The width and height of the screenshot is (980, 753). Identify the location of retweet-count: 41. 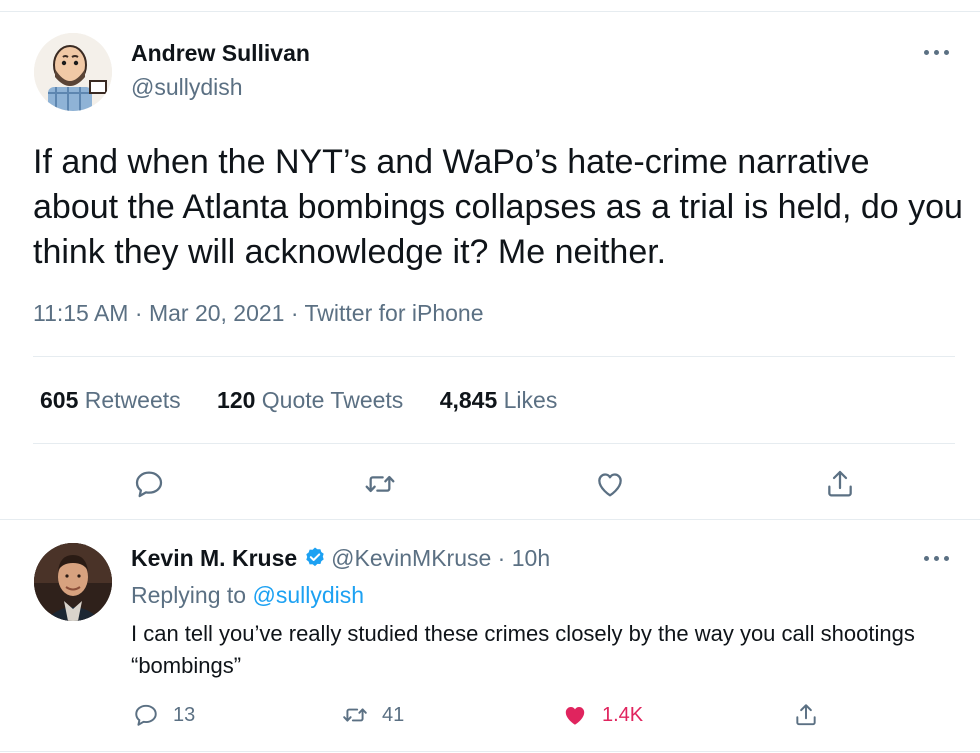
(393, 714).